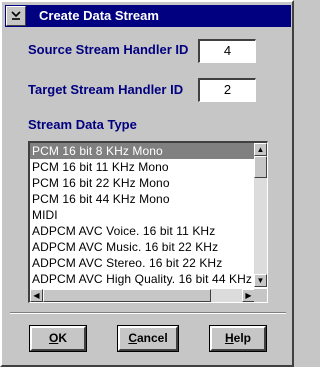 Image resolution: width=320 pixels, height=367 pixels. Describe the element at coordinates (127, 295) in the screenshot. I see `horizontal-scroll-thumb` at that location.